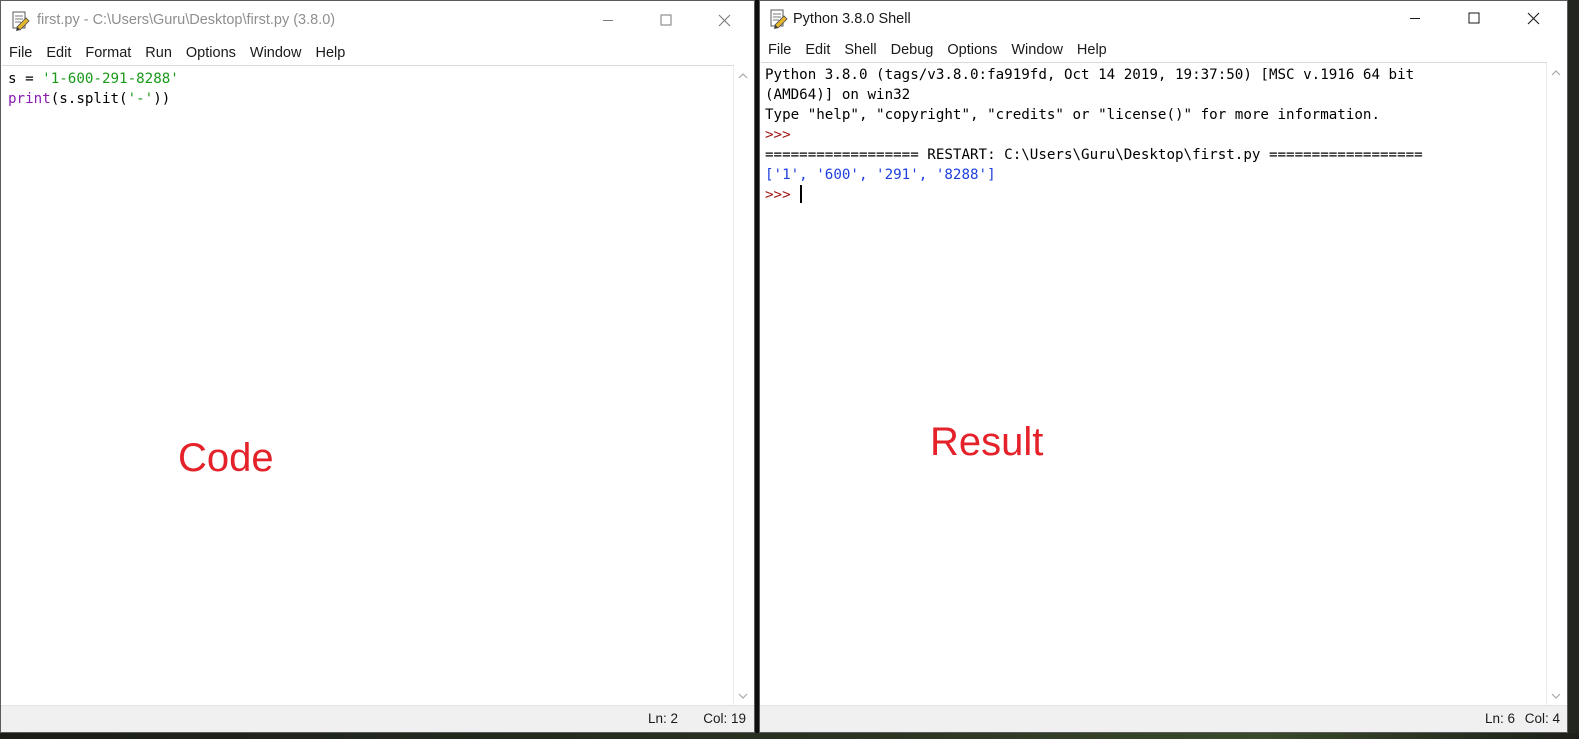 Image resolution: width=1579 pixels, height=739 pixels. What do you see at coordinates (1163, 21) in the screenshot?
I see `shell-title-bar: Python 3.8.0 Shell` at bounding box center [1163, 21].